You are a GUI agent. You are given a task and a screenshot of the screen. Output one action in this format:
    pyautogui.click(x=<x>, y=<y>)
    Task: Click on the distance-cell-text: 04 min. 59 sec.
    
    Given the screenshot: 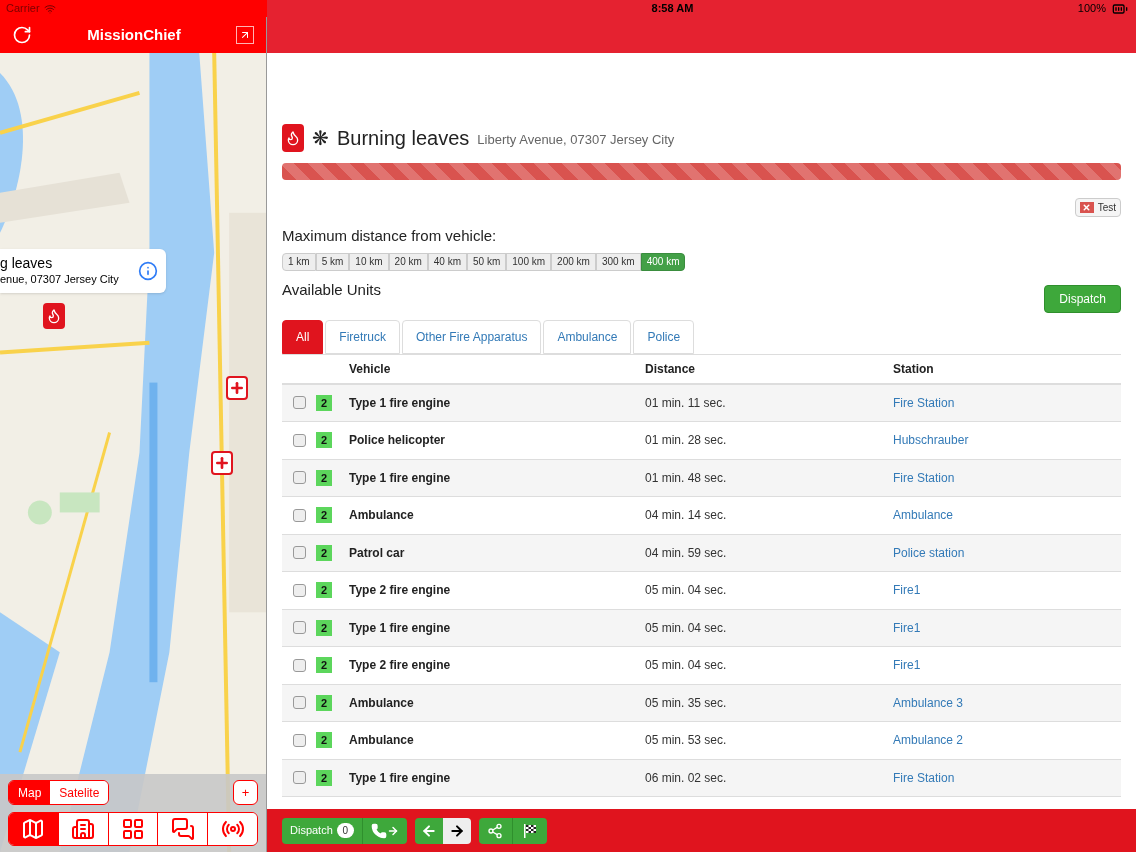 What is the action you would take?
    pyautogui.click(x=686, y=553)
    